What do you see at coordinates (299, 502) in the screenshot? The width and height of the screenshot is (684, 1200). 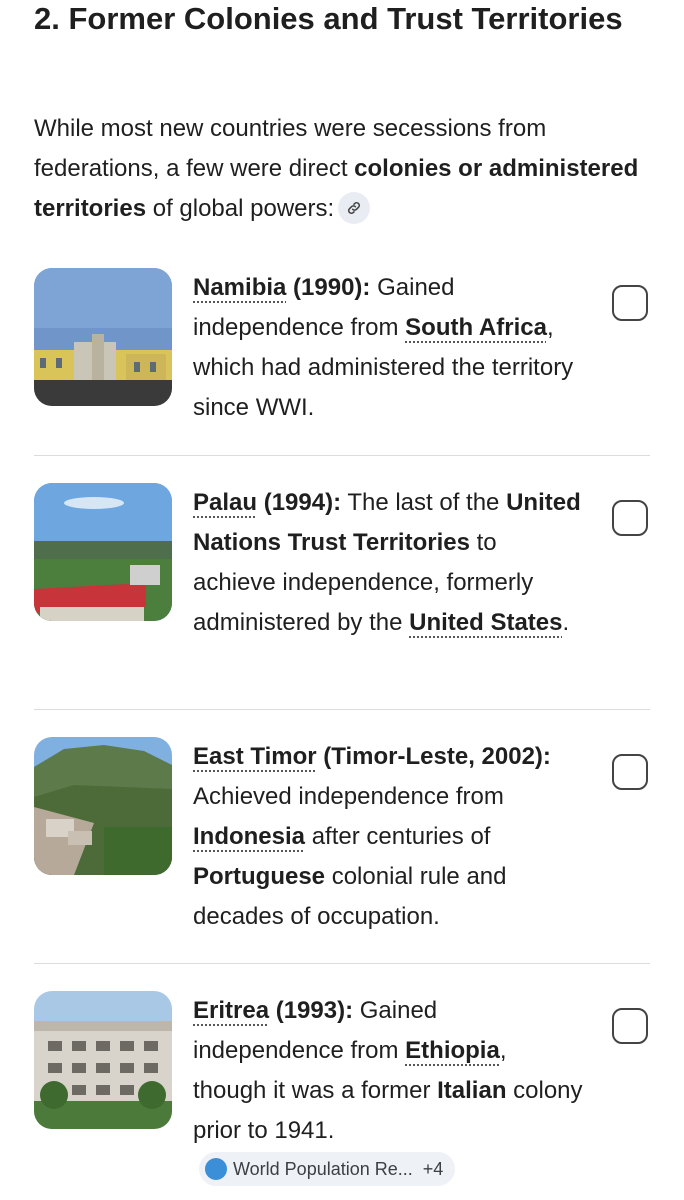 I see `year-label: (1994):` at bounding box center [299, 502].